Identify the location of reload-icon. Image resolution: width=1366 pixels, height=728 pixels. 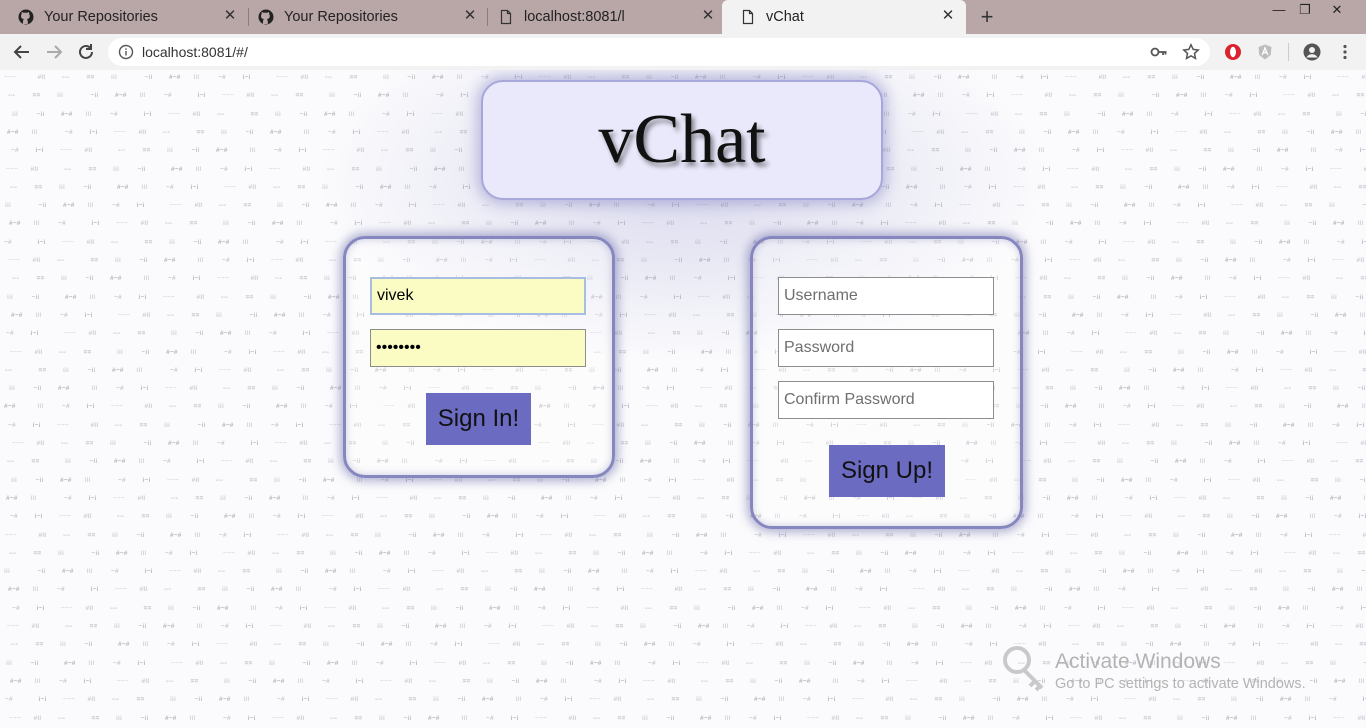
(86, 52).